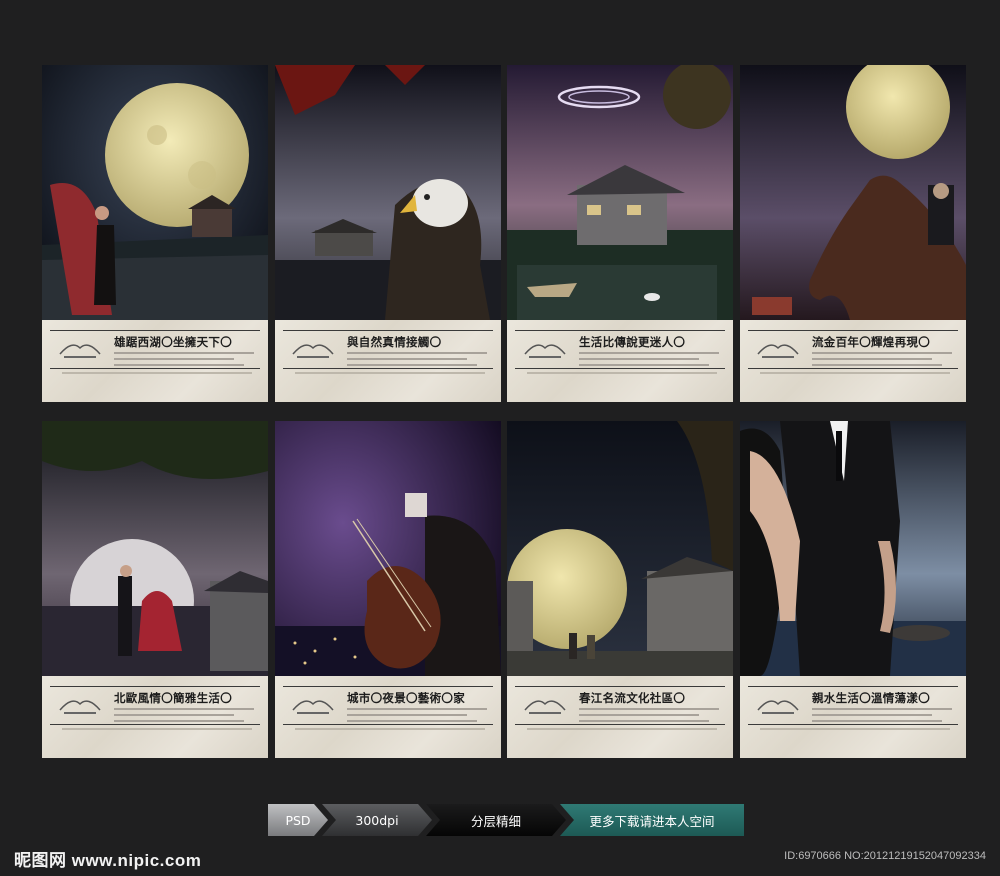 The height and width of the screenshot is (876, 1000). Describe the element at coordinates (853, 717) in the screenshot. I see `caption-panel: 親水生活〇溫情蕩漾〇` at that location.